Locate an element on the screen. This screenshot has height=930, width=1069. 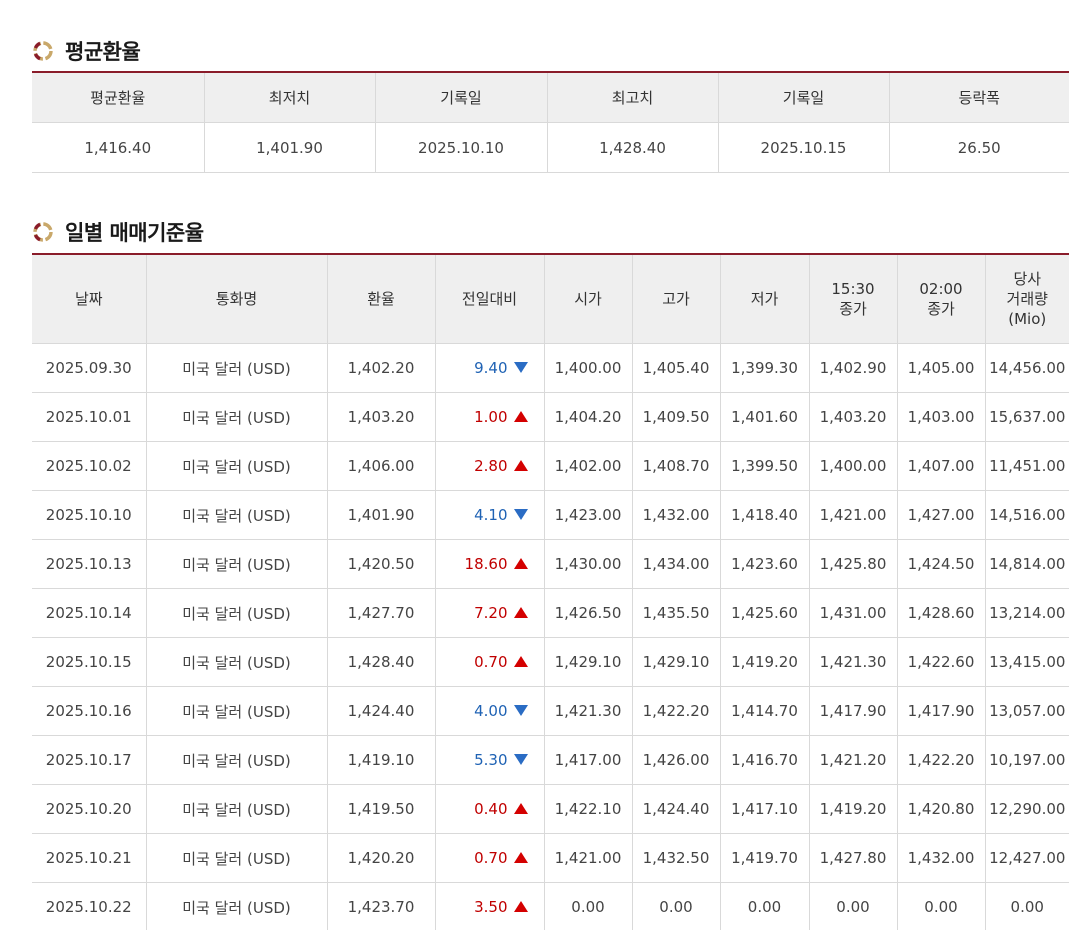
close-0200-cell: 1,420.80 is located at coordinates (941, 809).